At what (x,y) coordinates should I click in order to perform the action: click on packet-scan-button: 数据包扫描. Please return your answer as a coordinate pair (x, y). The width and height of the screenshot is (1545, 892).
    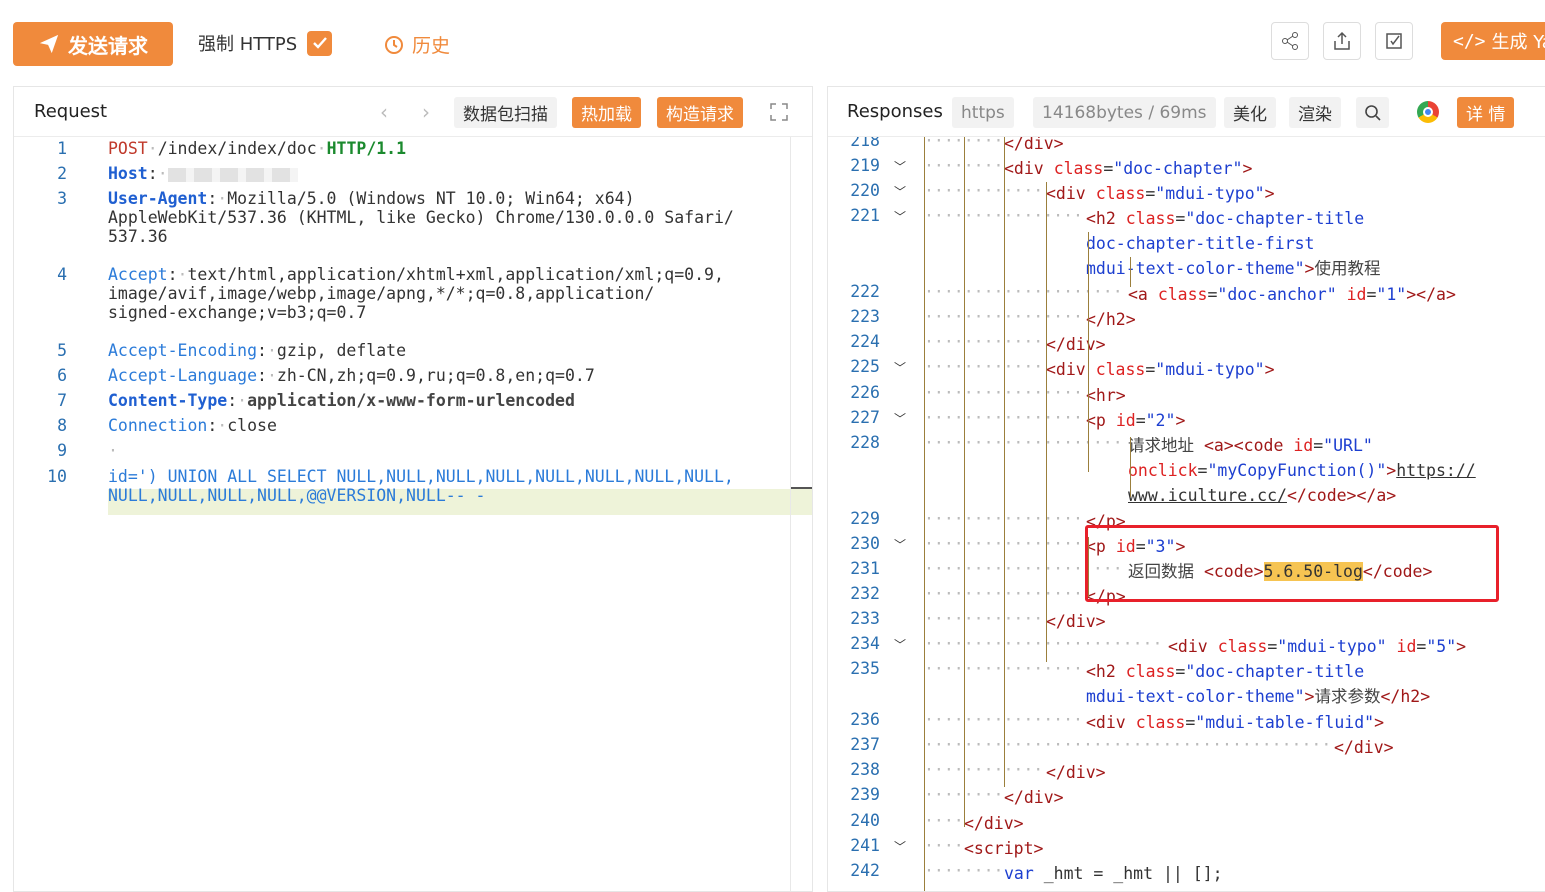
    Looking at the image, I should click on (505, 112).